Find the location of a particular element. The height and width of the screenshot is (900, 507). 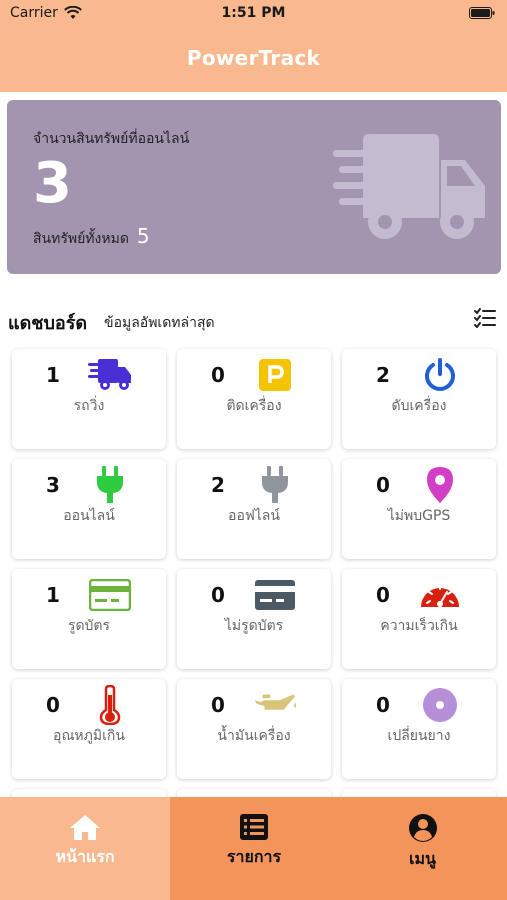

tile-label: ความเร็วเกิน is located at coordinates (419, 626).